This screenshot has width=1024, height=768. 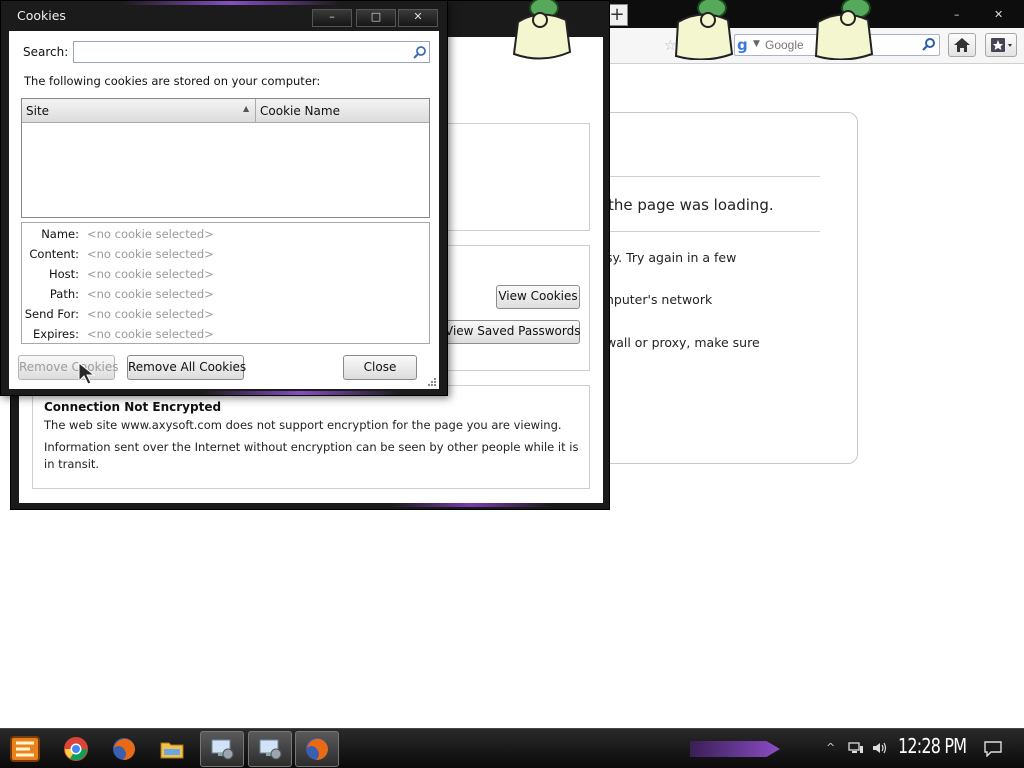 What do you see at coordinates (54, 254) in the screenshot?
I see `detail-label: Content:` at bounding box center [54, 254].